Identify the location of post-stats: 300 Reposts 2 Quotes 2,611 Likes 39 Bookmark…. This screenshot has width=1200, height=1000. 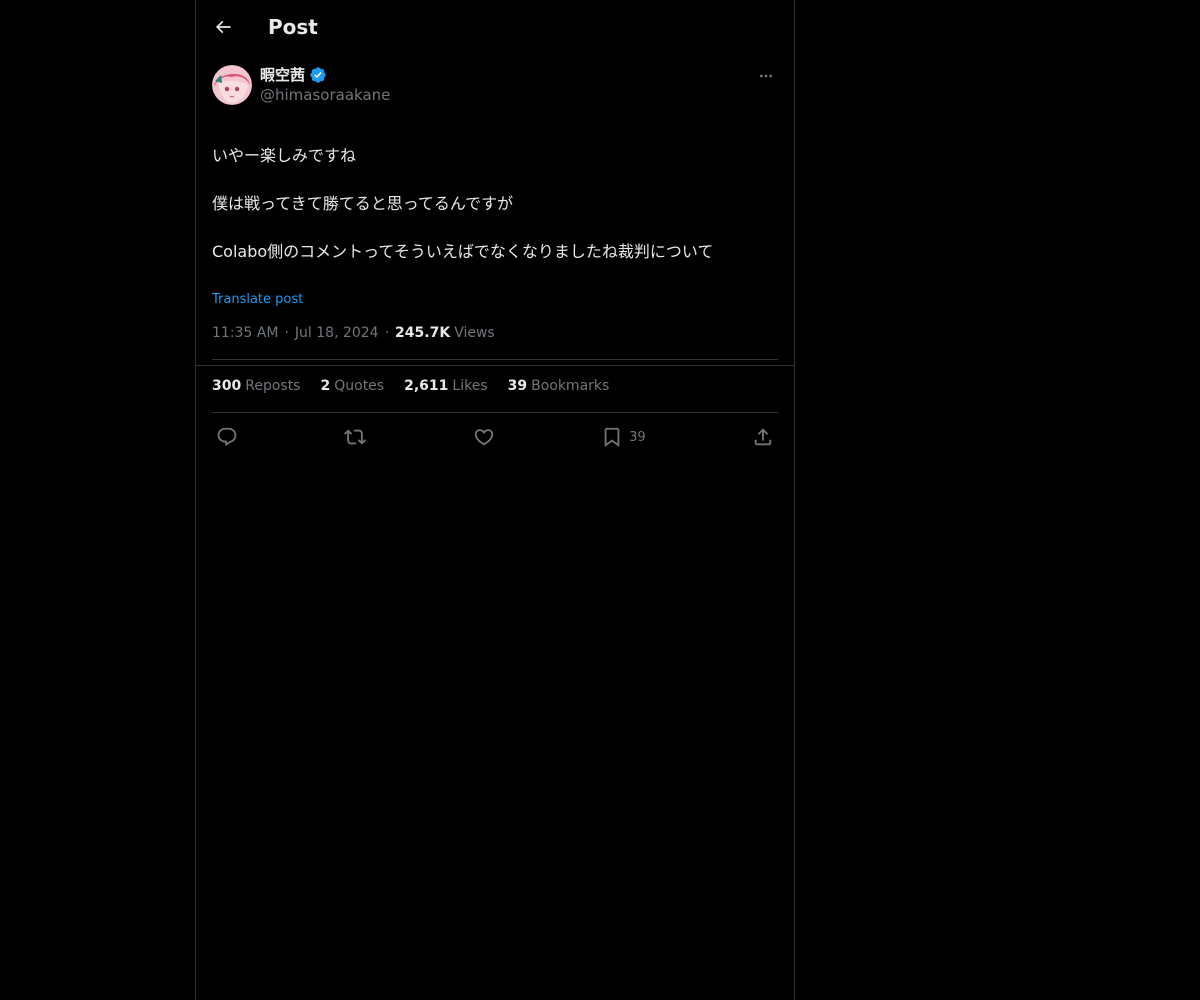
(495, 386).